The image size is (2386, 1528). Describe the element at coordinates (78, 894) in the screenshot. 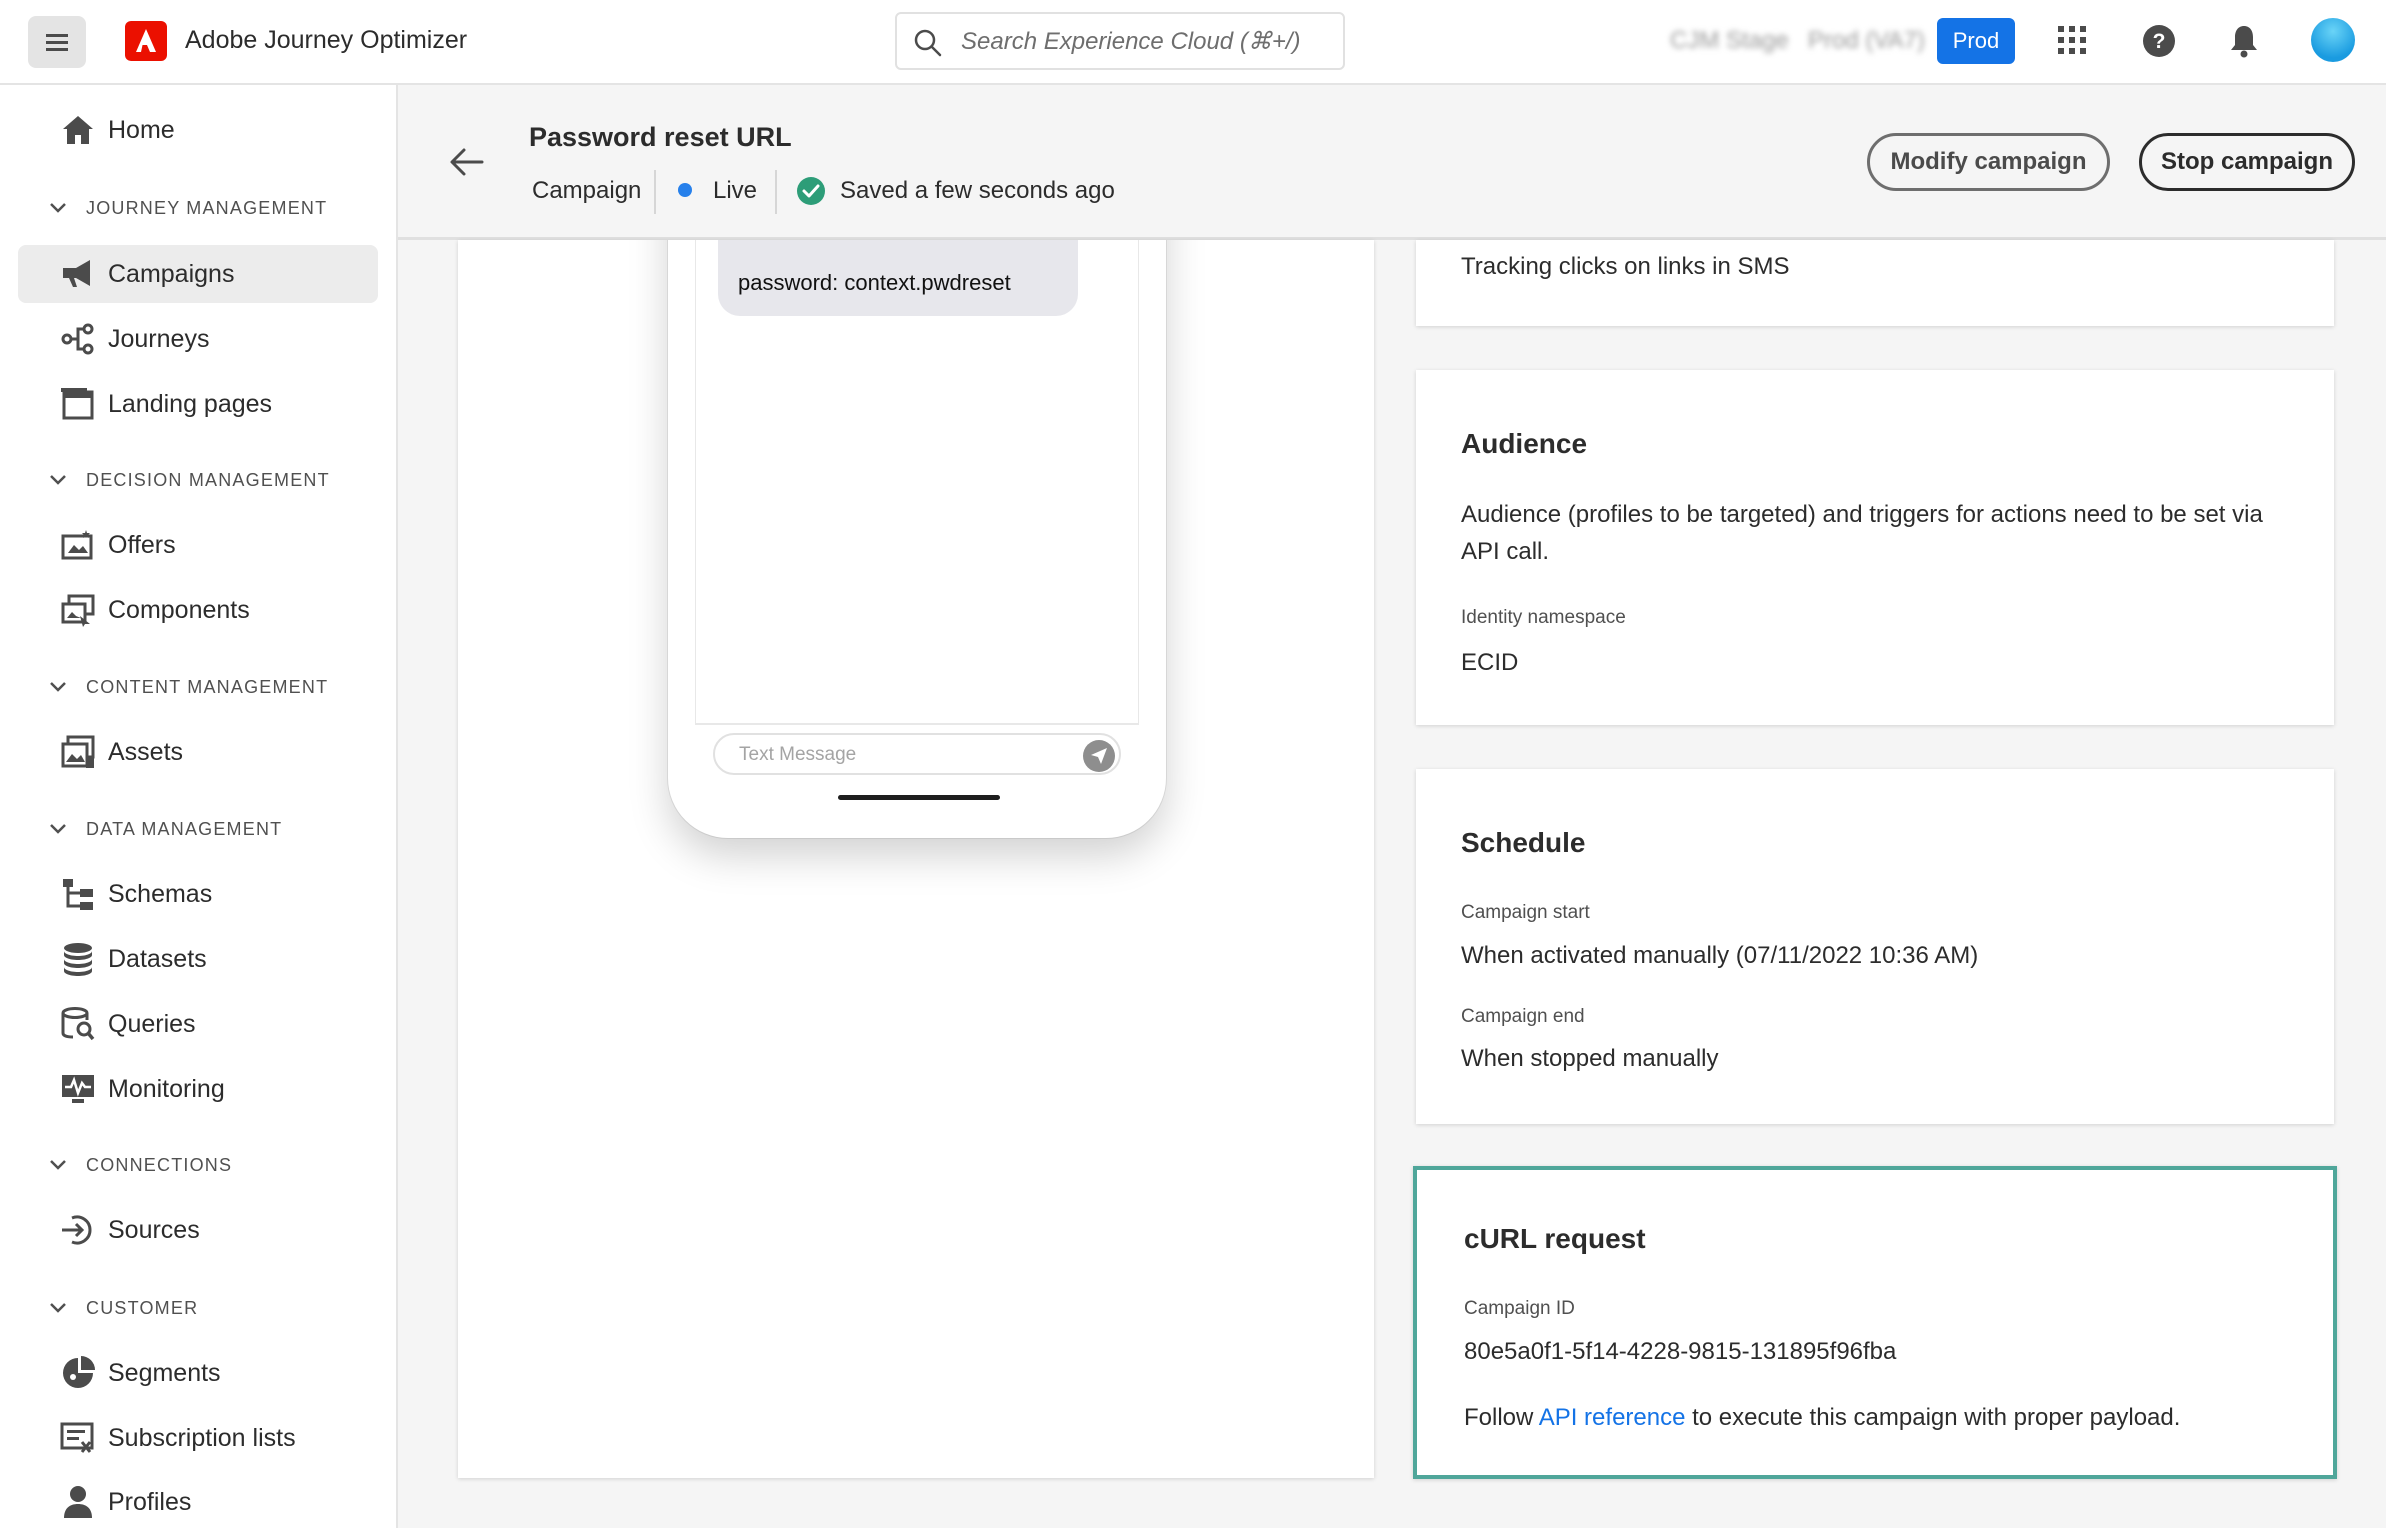

I see `schemas-icon` at that location.